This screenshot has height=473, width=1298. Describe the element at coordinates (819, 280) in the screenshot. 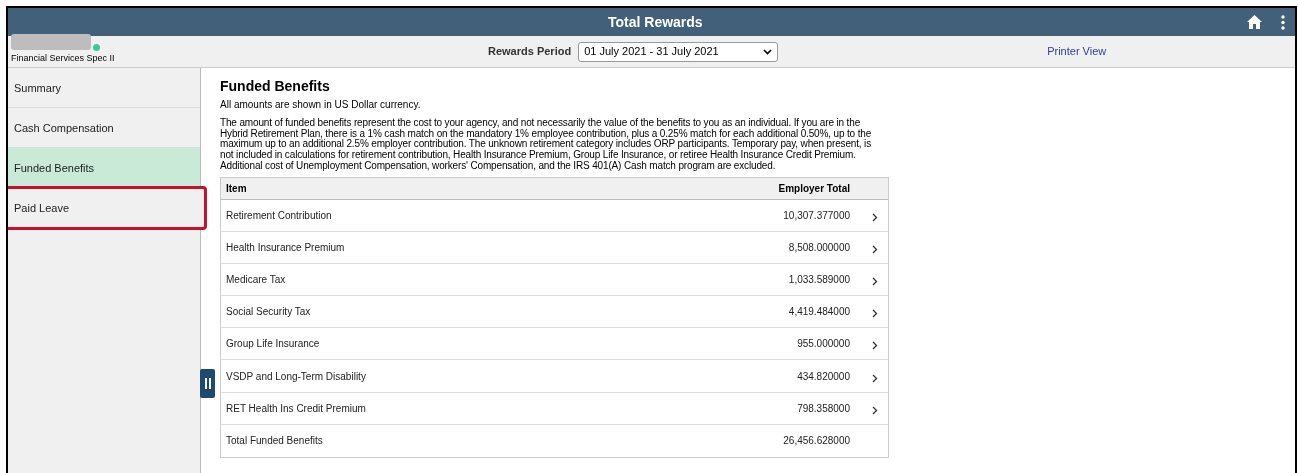

I see `table-cell-text: 1,033.589000` at that location.